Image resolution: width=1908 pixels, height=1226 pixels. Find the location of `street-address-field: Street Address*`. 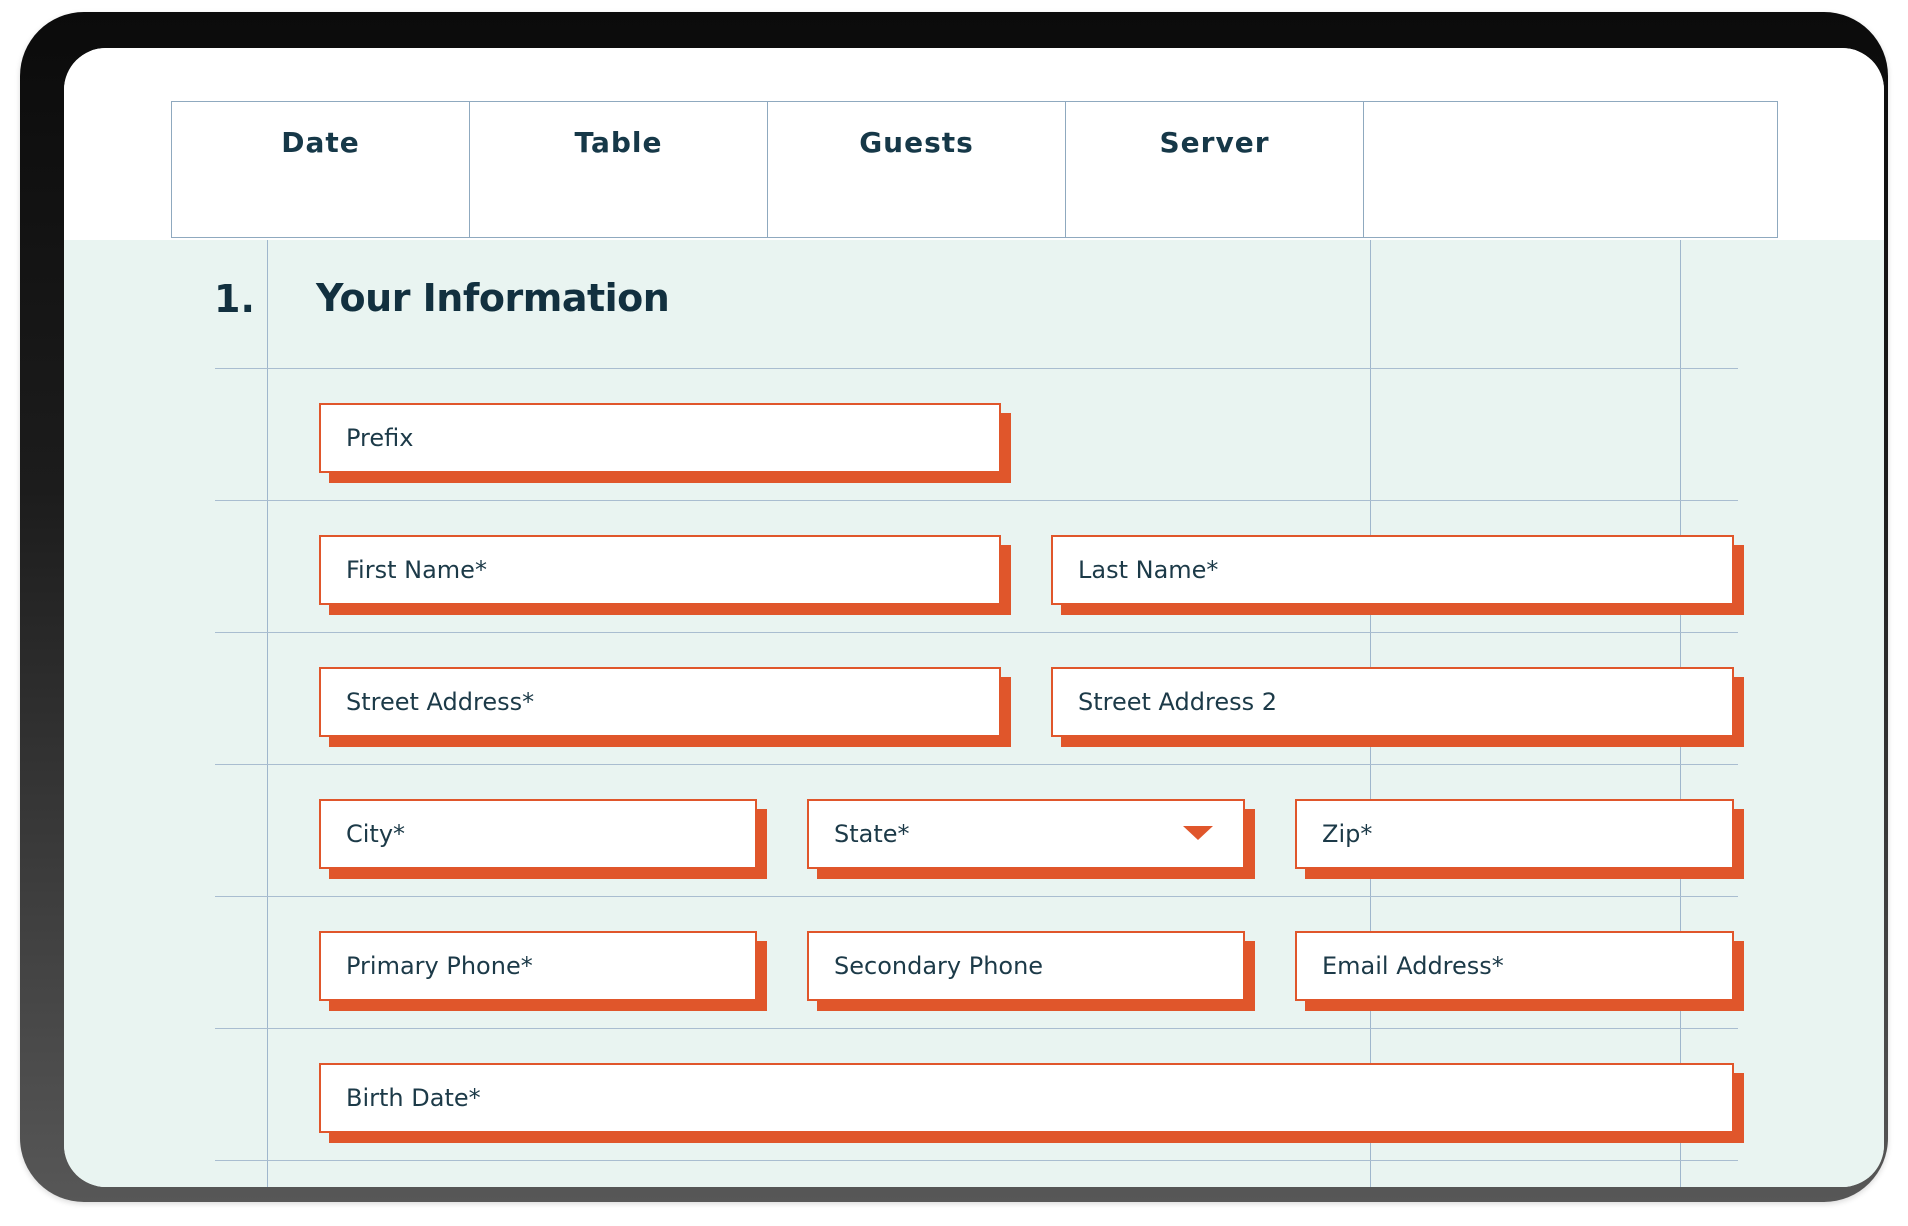

street-address-field: Street Address* is located at coordinates (660, 702).